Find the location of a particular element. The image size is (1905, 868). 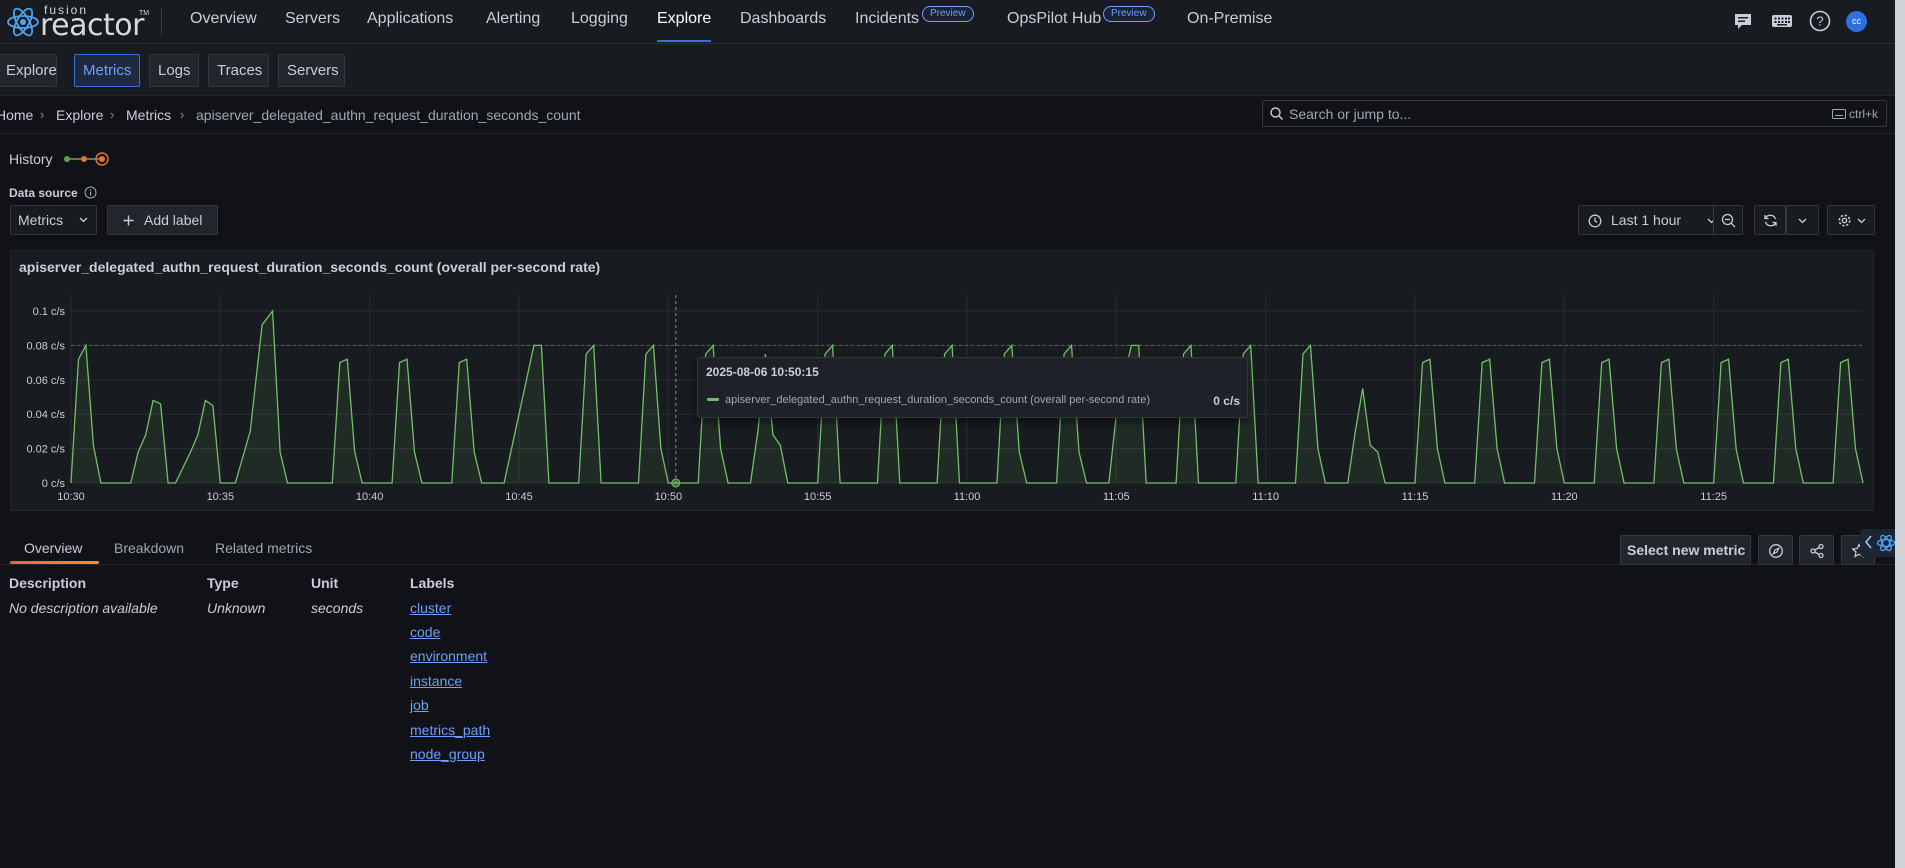

x-tick-label: 11:25 is located at coordinates (1713, 497).